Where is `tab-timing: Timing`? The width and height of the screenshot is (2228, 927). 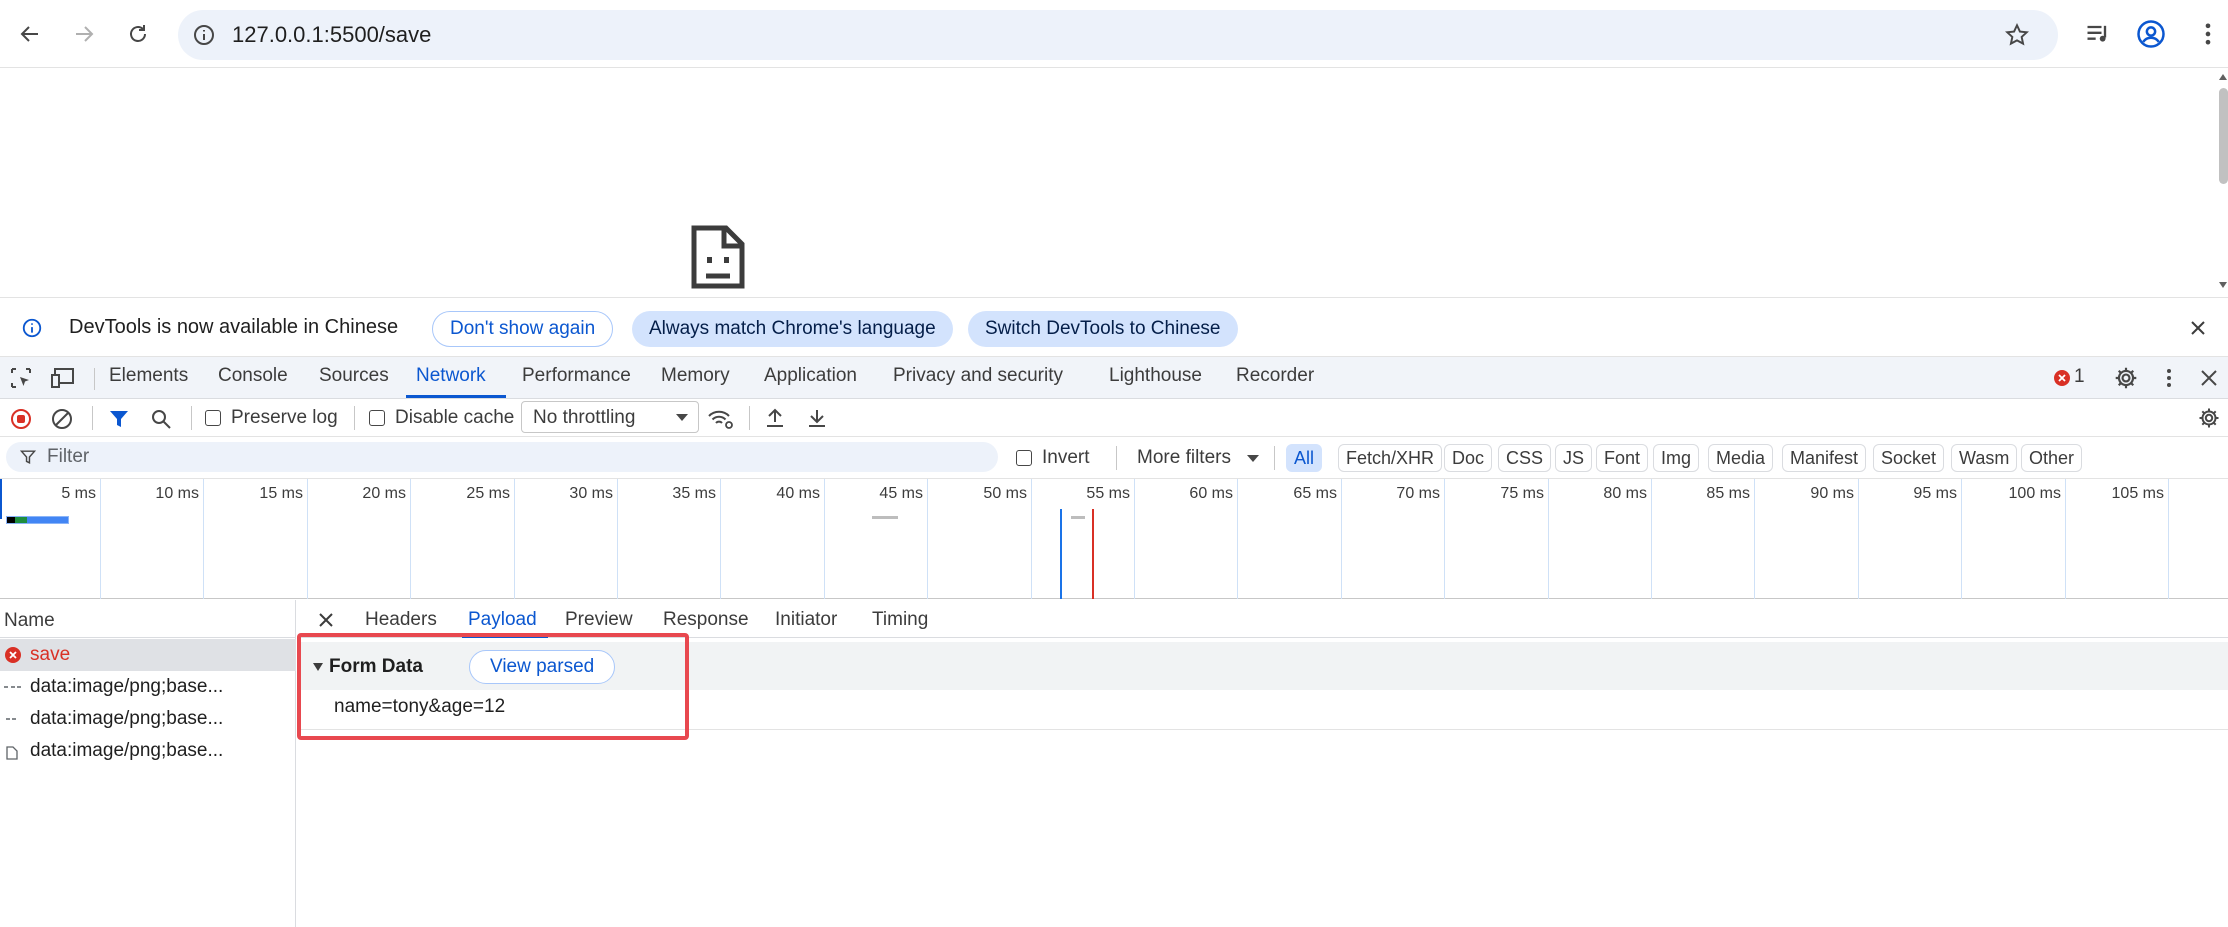
tab-timing: Timing is located at coordinates (900, 620).